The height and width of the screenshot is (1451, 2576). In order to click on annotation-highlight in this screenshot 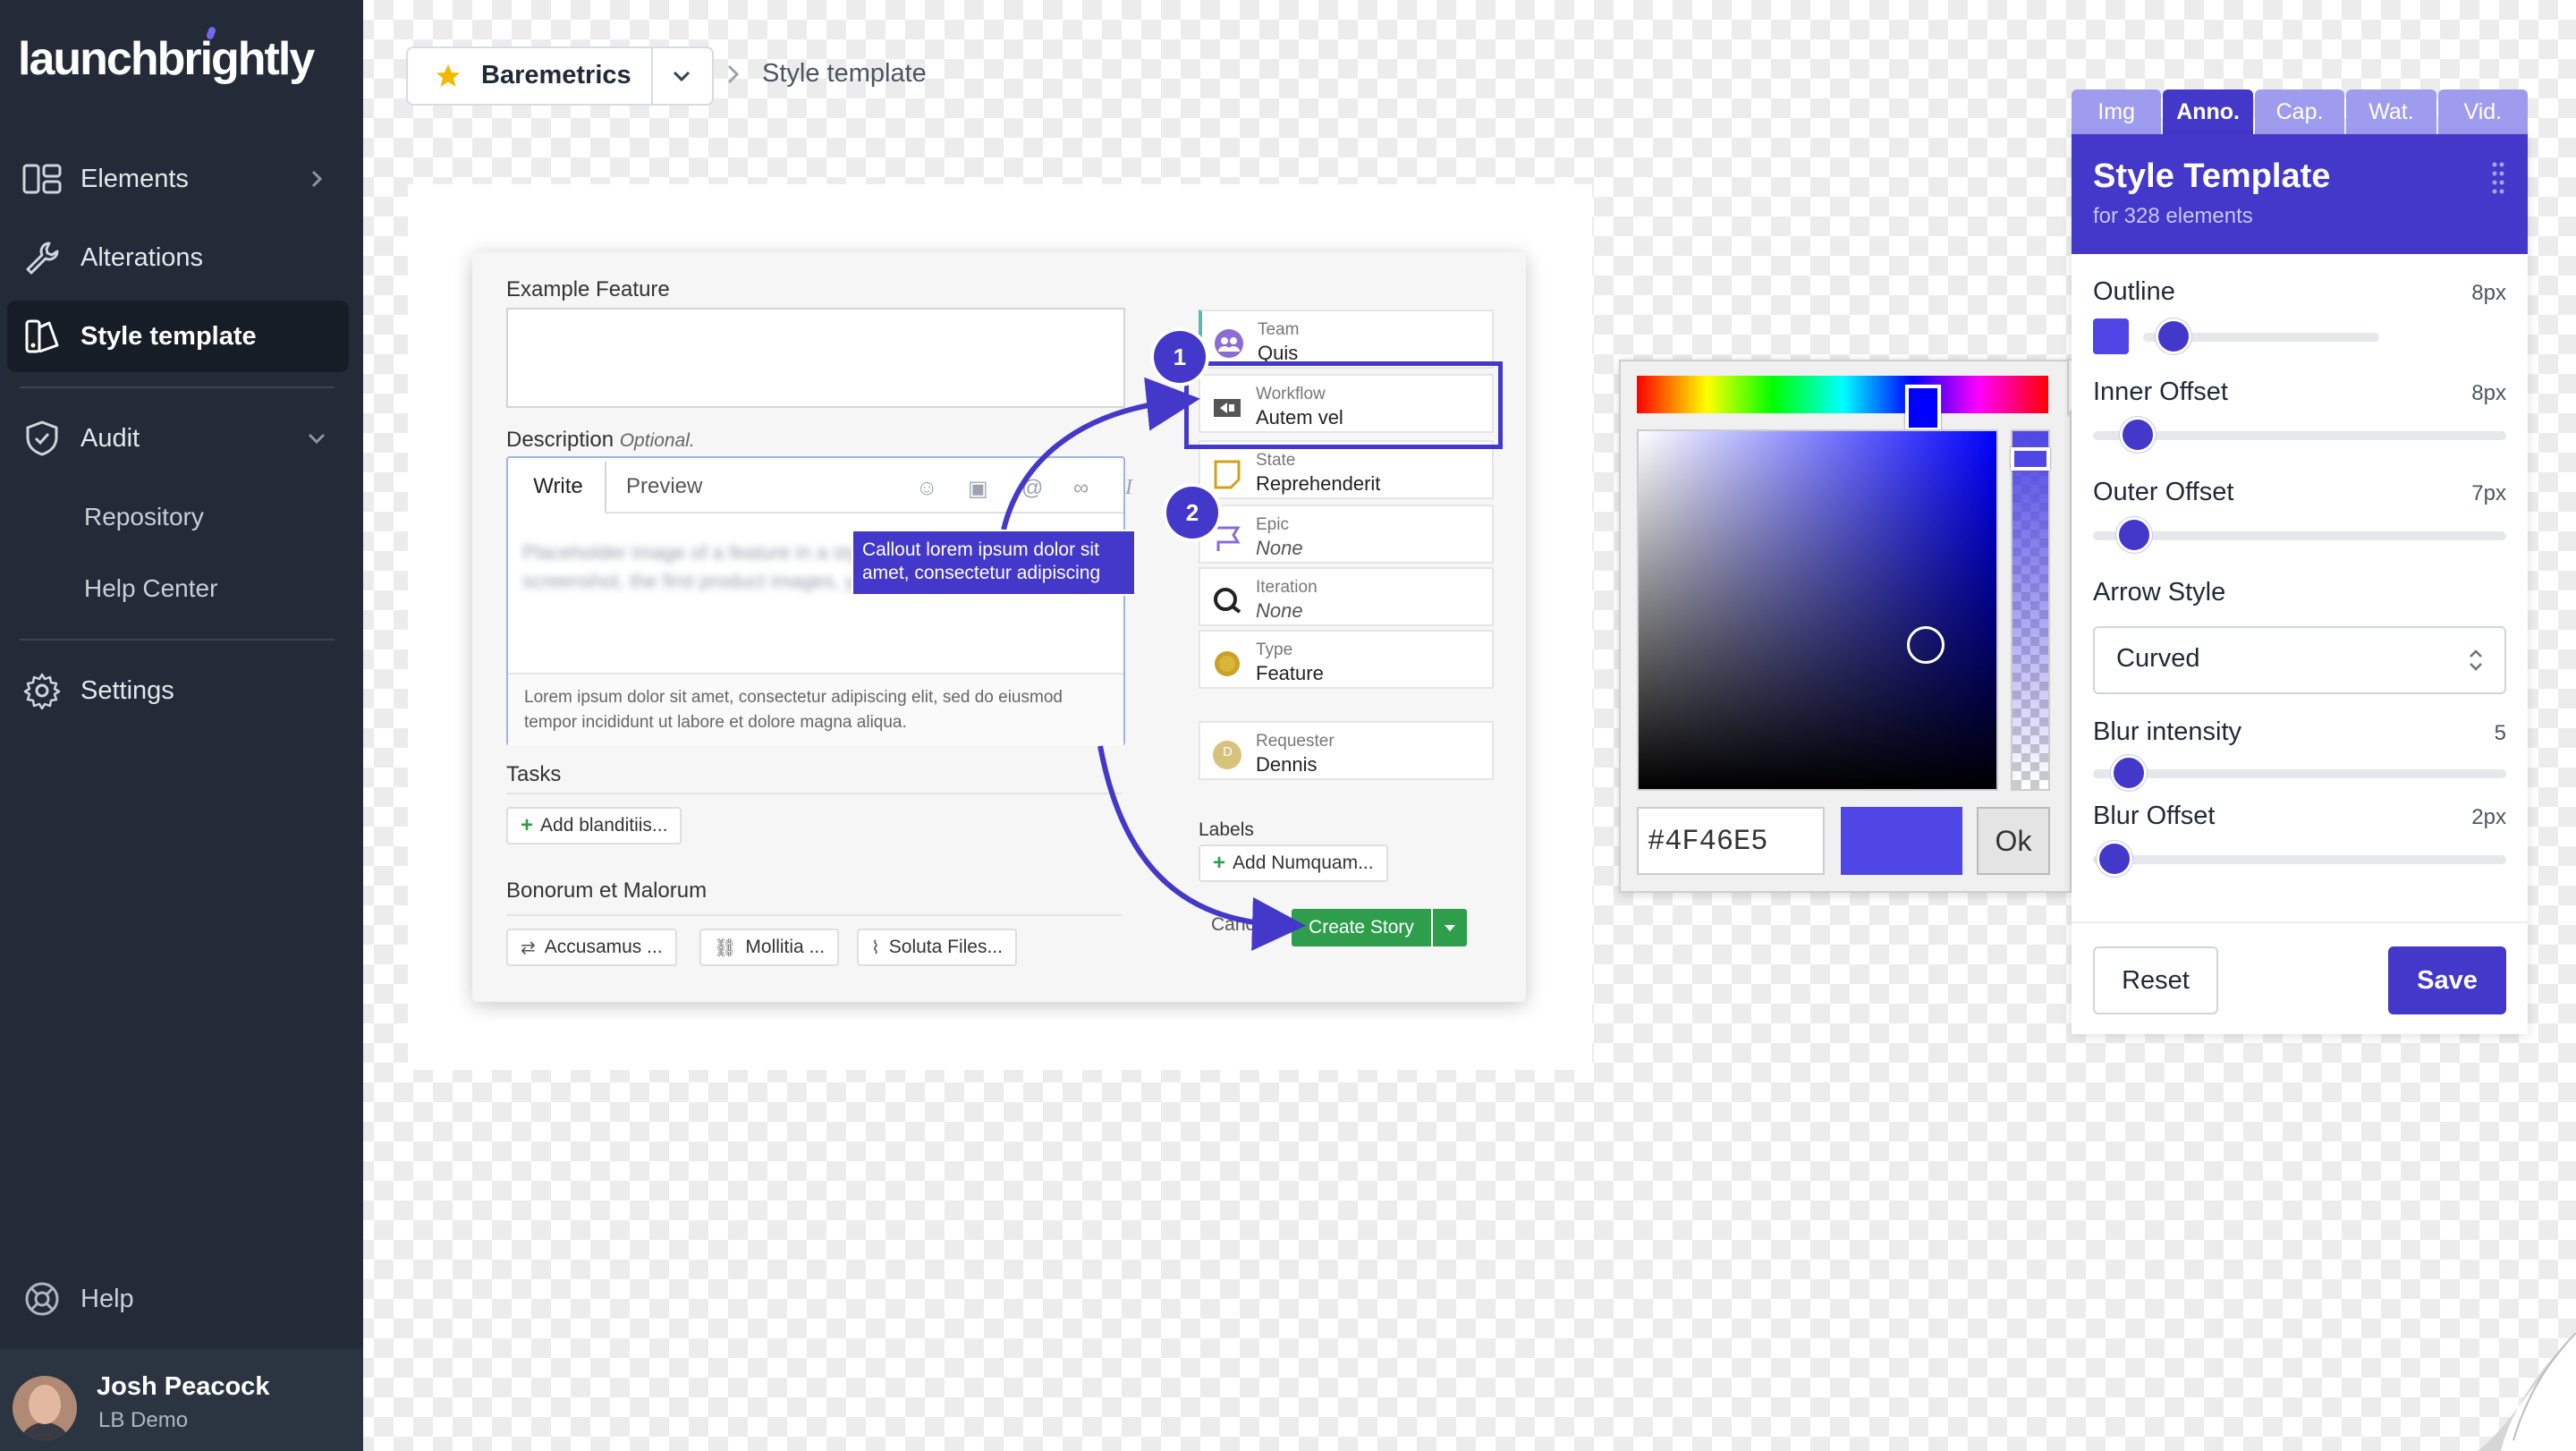, I will do `click(1343, 405)`.